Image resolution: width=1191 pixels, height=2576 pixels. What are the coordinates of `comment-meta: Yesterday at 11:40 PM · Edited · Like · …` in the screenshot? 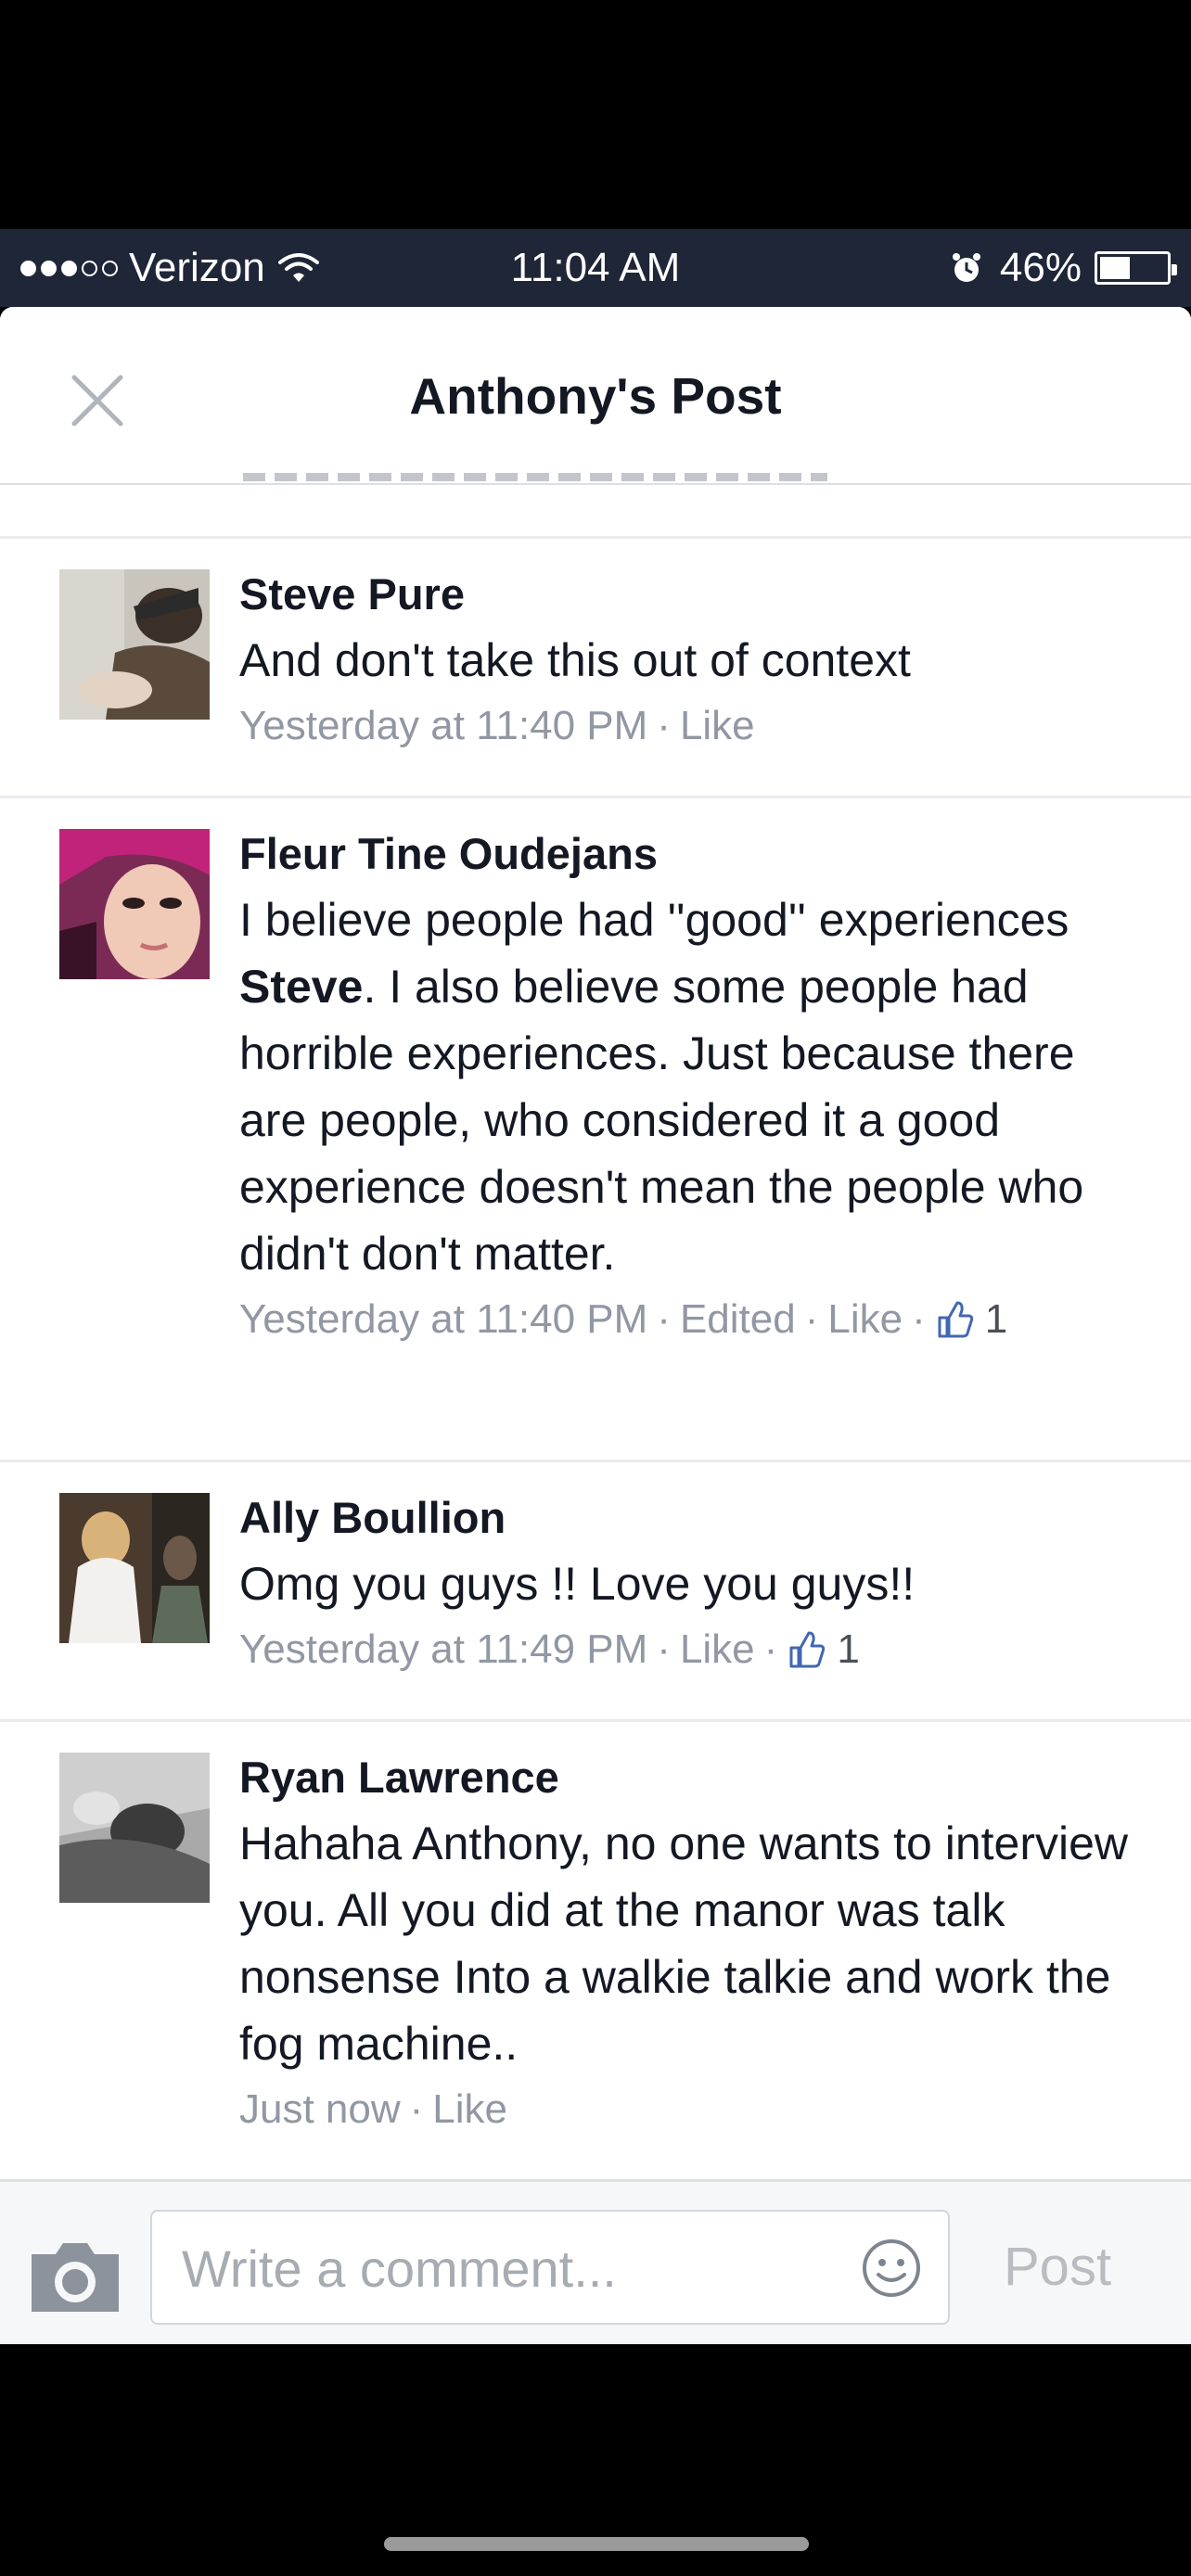 It's located at (696, 1319).